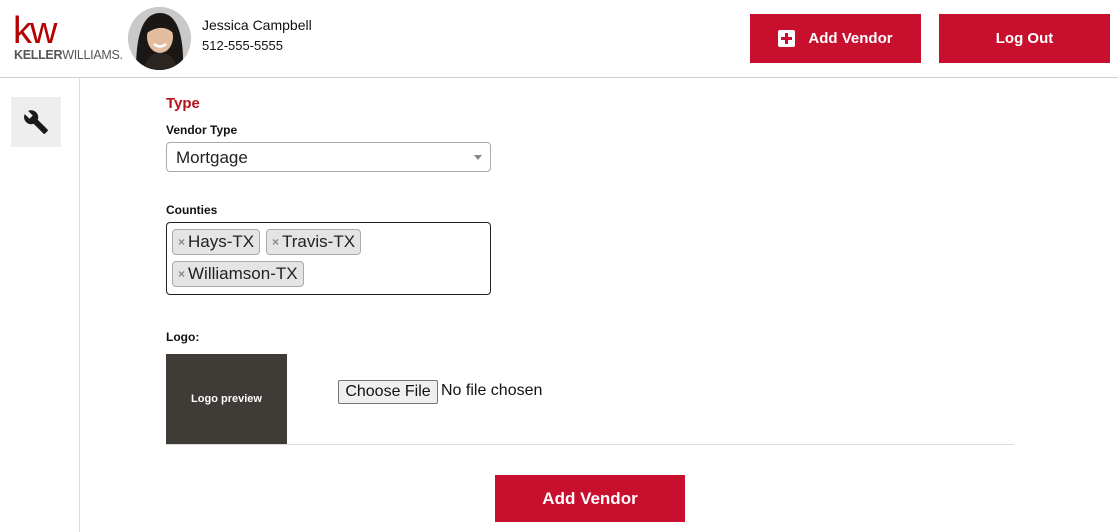 The height and width of the screenshot is (532, 1118). Describe the element at coordinates (590, 498) in the screenshot. I see `add-vendor-submit-button: Add Vendor` at that location.